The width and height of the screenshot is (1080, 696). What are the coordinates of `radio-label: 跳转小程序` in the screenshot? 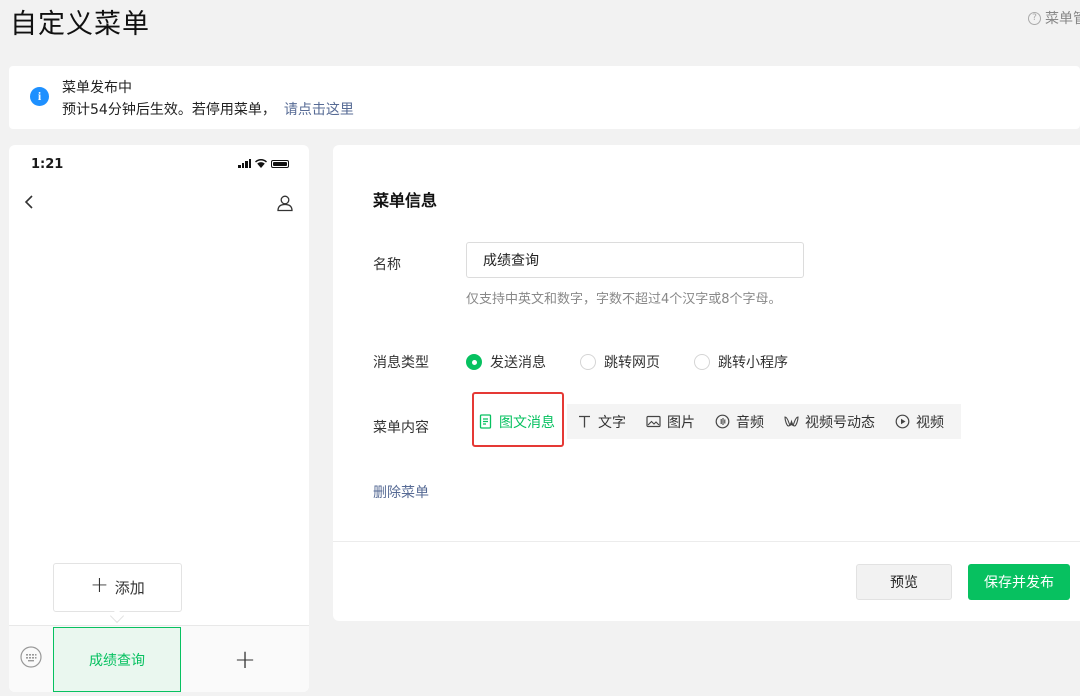 It's located at (753, 363).